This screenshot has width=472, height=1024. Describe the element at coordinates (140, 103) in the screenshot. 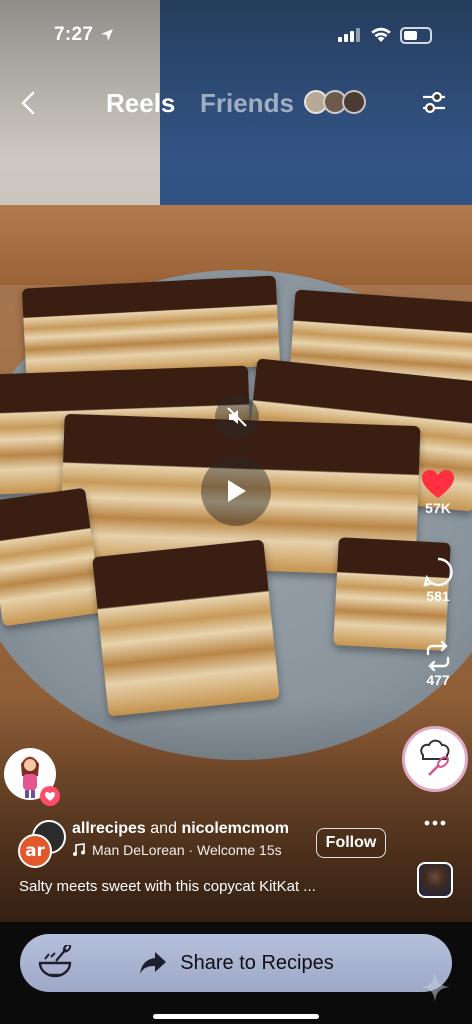

I see `tab-reels: Reels` at that location.